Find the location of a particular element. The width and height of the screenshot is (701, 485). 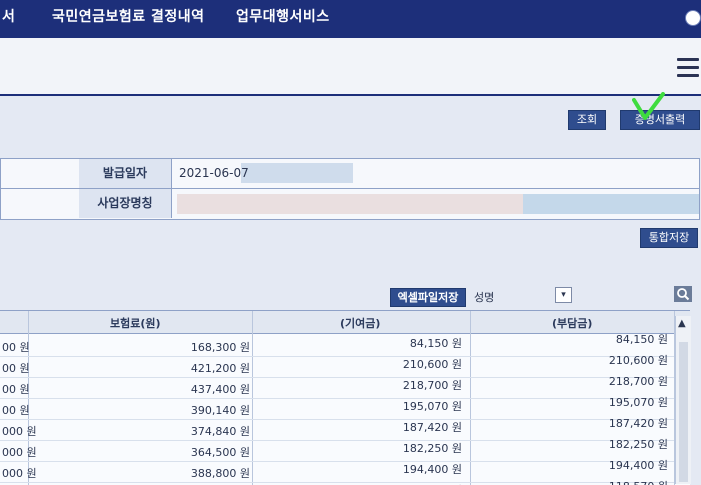

cell-premium: 374,840 원 is located at coordinates (220, 431).